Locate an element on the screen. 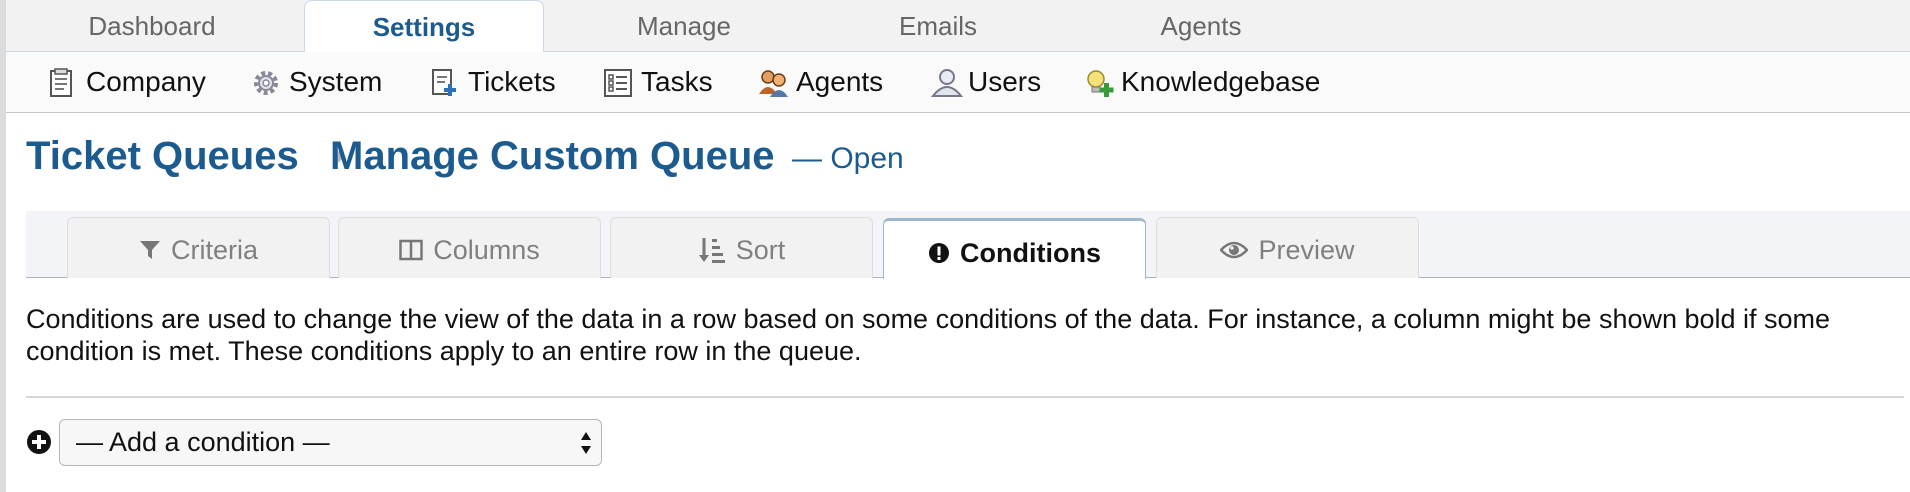 Image resolution: width=1910 pixels, height=492 pixels. eye-icon is located at coordinates (1234, 250).